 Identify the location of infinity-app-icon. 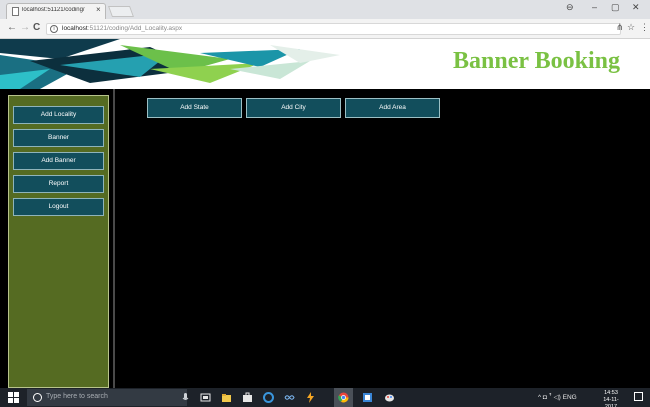
(289, 397).